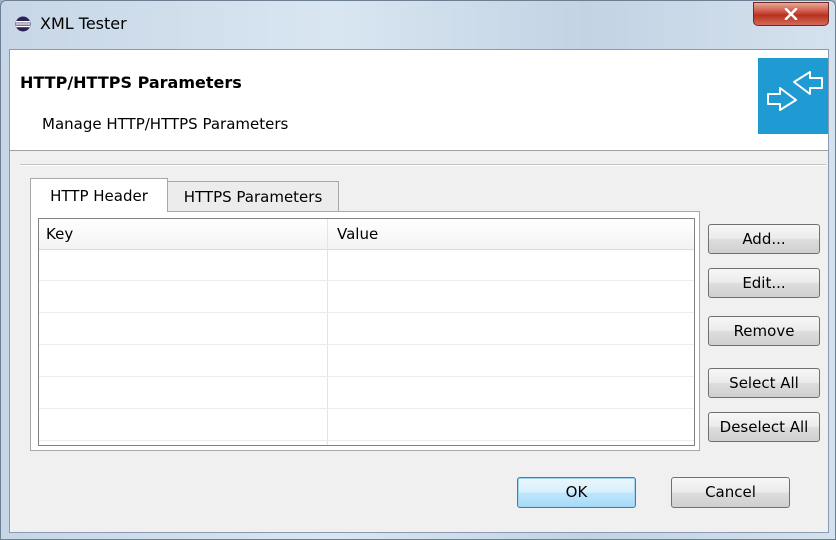  I want to click on tab-https-parameters: HTTPS Parameters, so click(253, 196).